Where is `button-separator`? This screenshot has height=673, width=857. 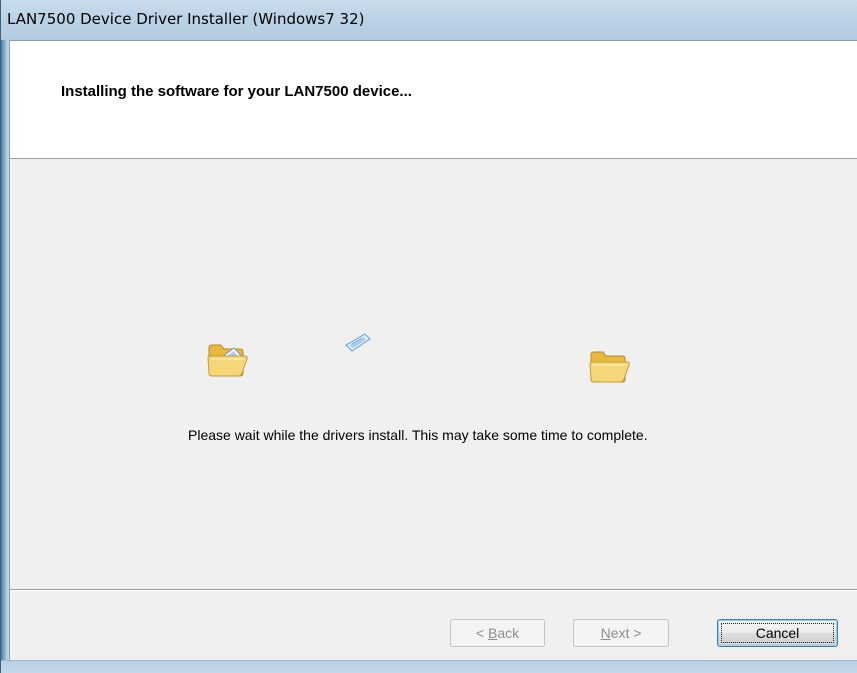 button-separator is located at coordinates (433, 590).